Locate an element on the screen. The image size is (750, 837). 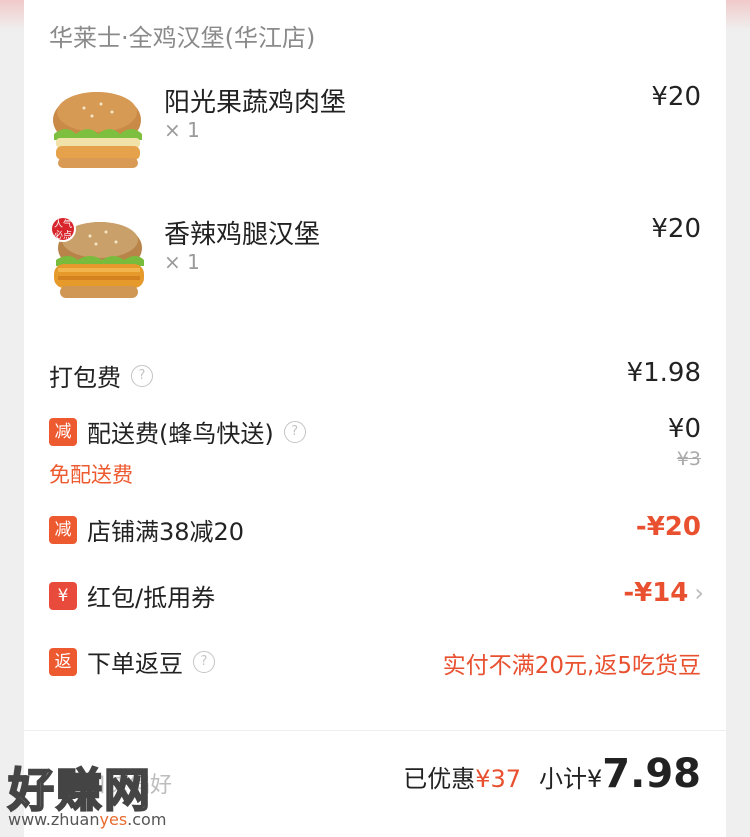
delivery-fee-text: 配送费(蜂鸟快送) is located at coordinates (180, 434).